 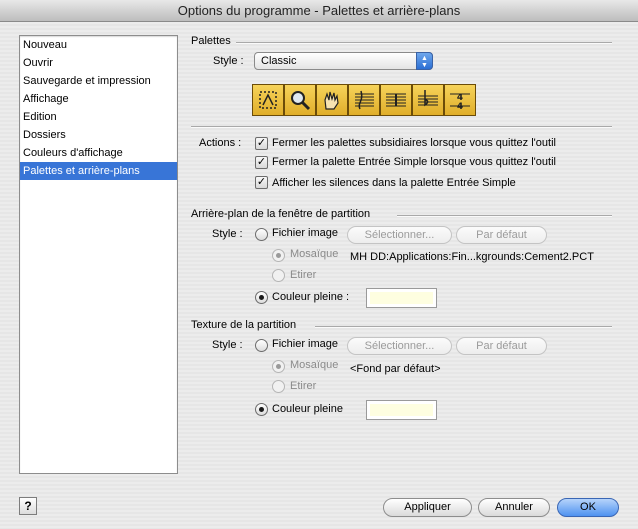 I want to click on texture-color-swatch, so click(x=401, y=410).